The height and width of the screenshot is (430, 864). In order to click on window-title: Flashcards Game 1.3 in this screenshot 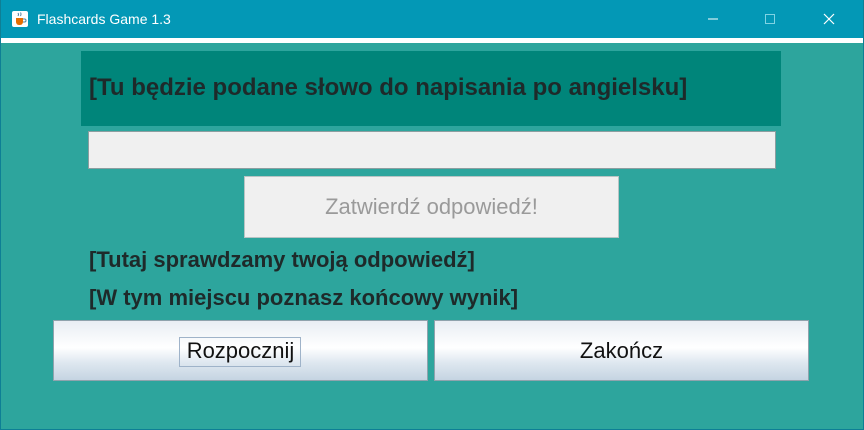, I will do `click(104, 19)`.